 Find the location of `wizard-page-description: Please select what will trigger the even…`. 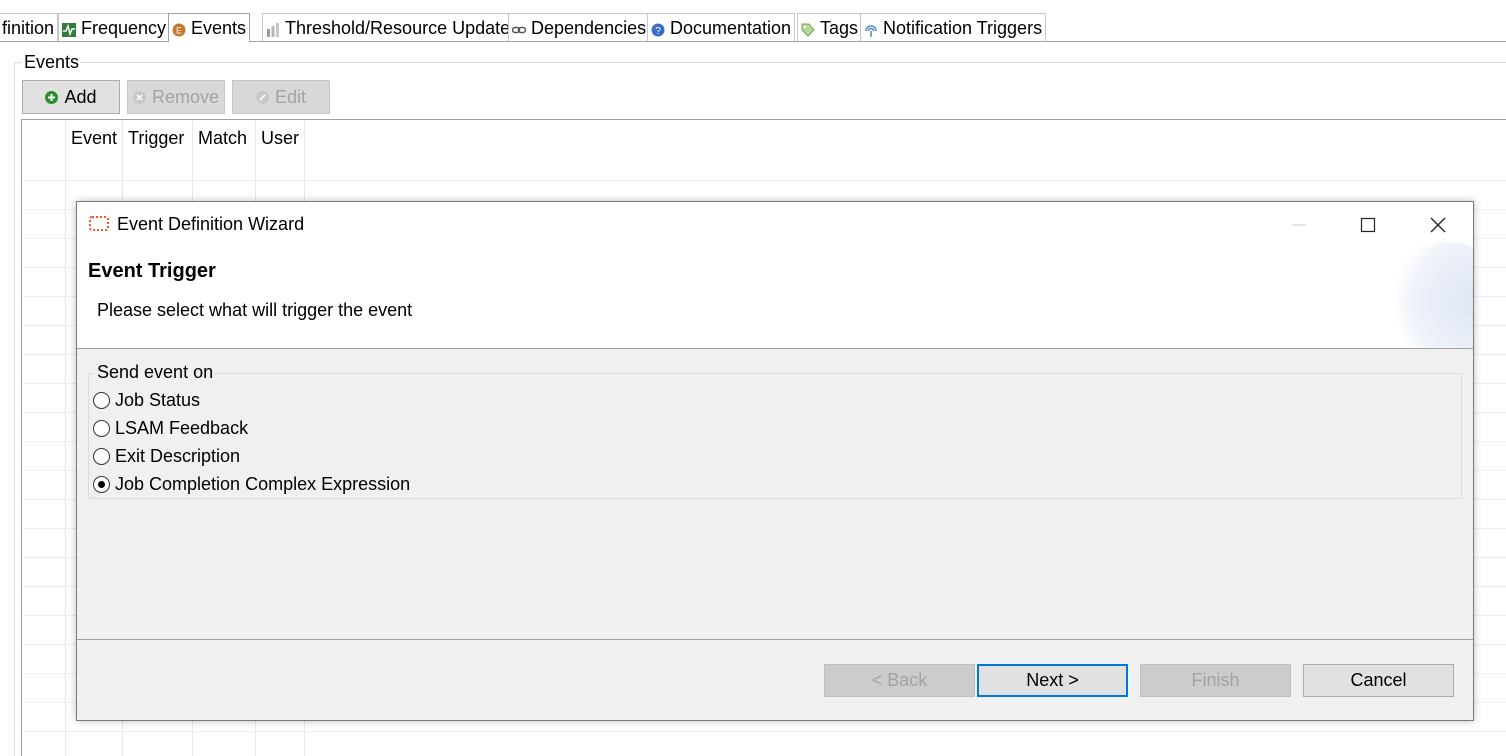

wizard-page-description: Please select what will trigger the even… is located at coordinates (255, 310).